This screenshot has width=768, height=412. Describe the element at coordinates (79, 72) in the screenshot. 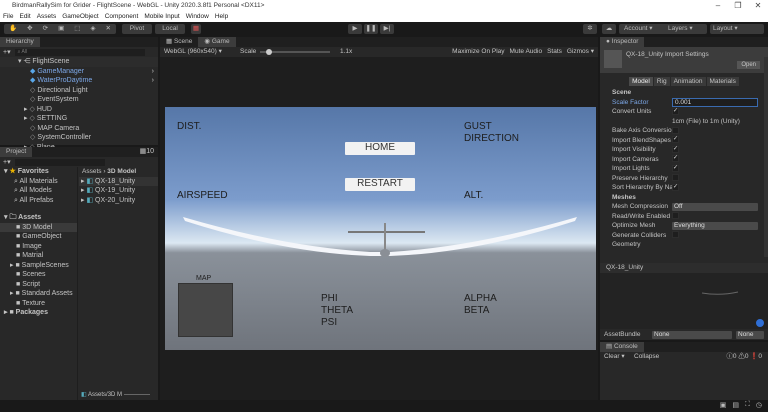

I see `hierarchy-item: ◆ GameManager ›` at that location.